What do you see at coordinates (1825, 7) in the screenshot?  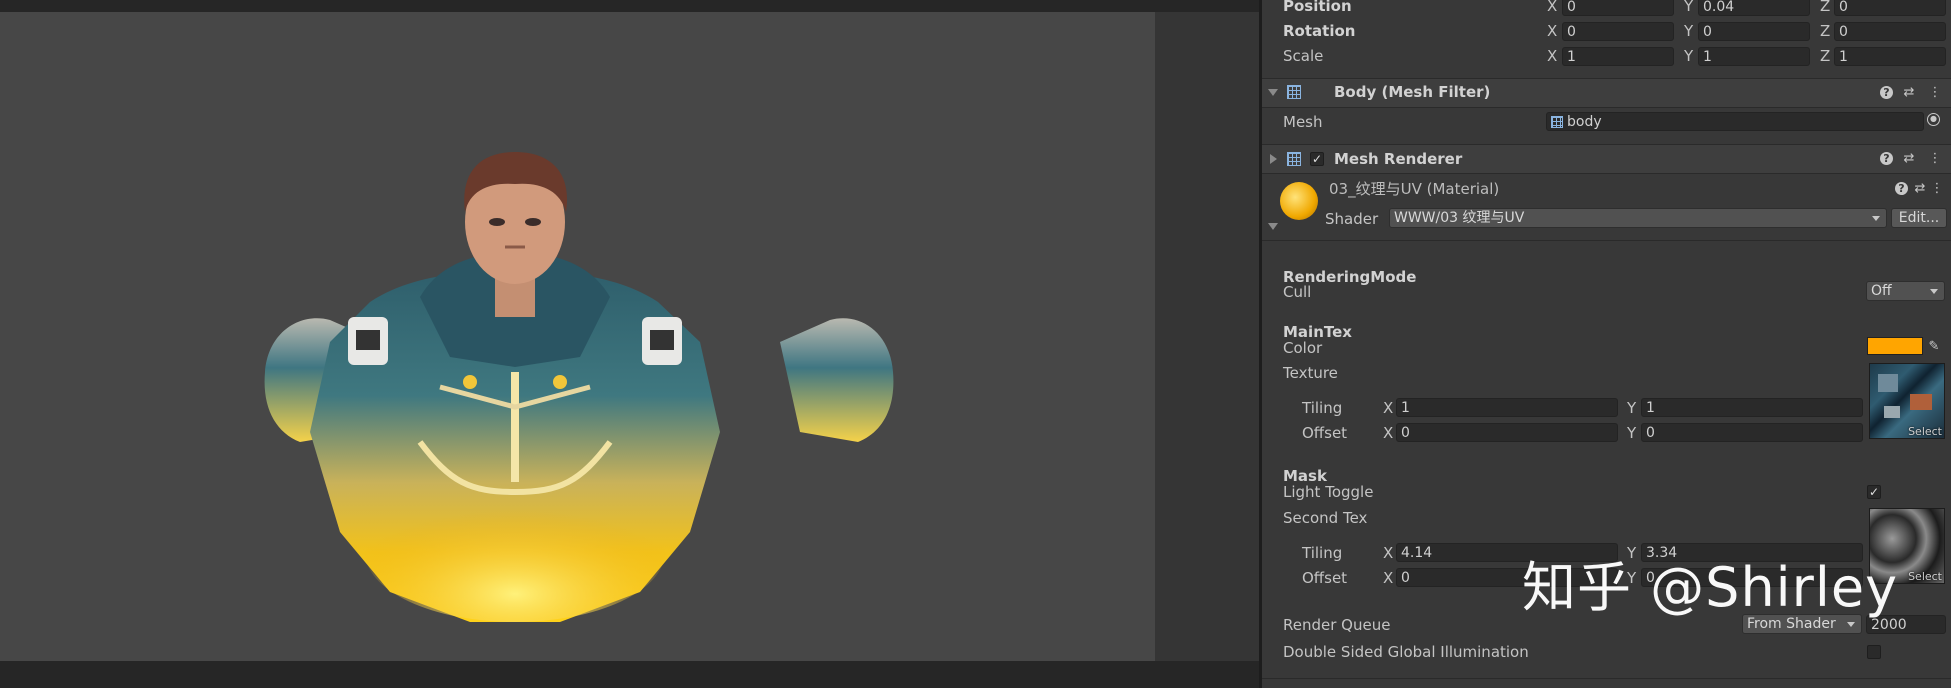 I see `position-z-axis: Z` at bounding box center [1825, 7].